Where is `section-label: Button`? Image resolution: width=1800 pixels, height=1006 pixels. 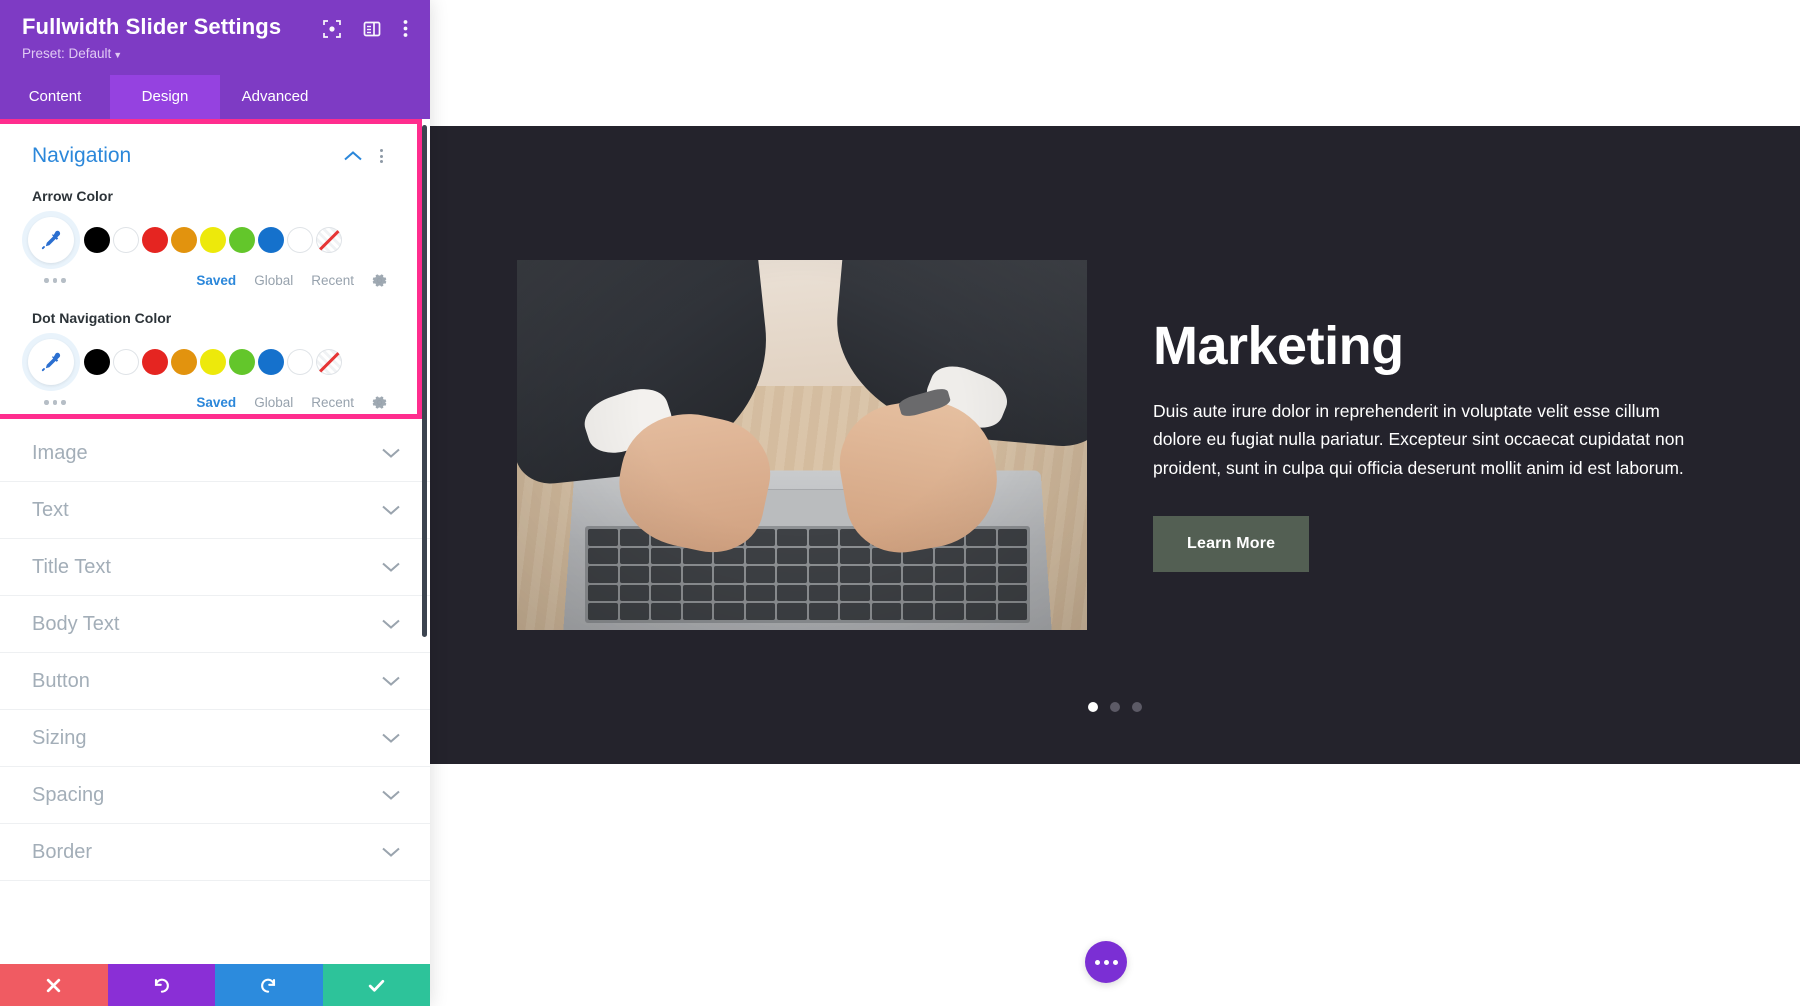
section-label: Button is located at coordinates (61, 680).